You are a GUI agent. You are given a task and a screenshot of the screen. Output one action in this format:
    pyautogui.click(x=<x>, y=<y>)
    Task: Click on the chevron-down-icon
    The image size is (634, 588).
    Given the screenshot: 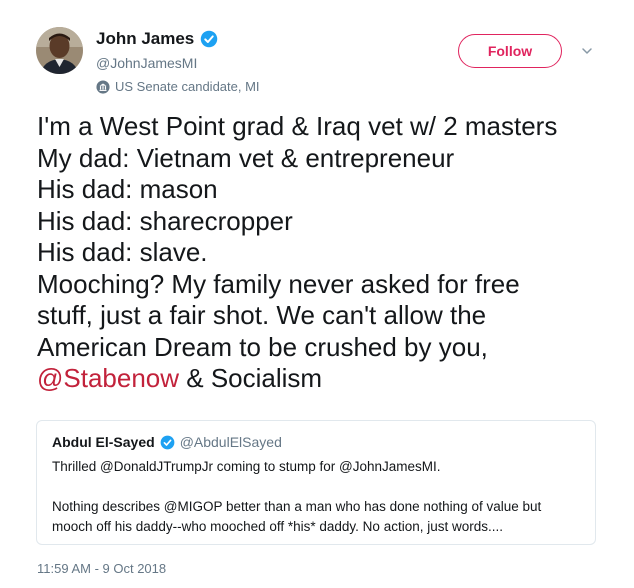 What is the action you would take?
    pyautogui.click(x=587, y=51)
    